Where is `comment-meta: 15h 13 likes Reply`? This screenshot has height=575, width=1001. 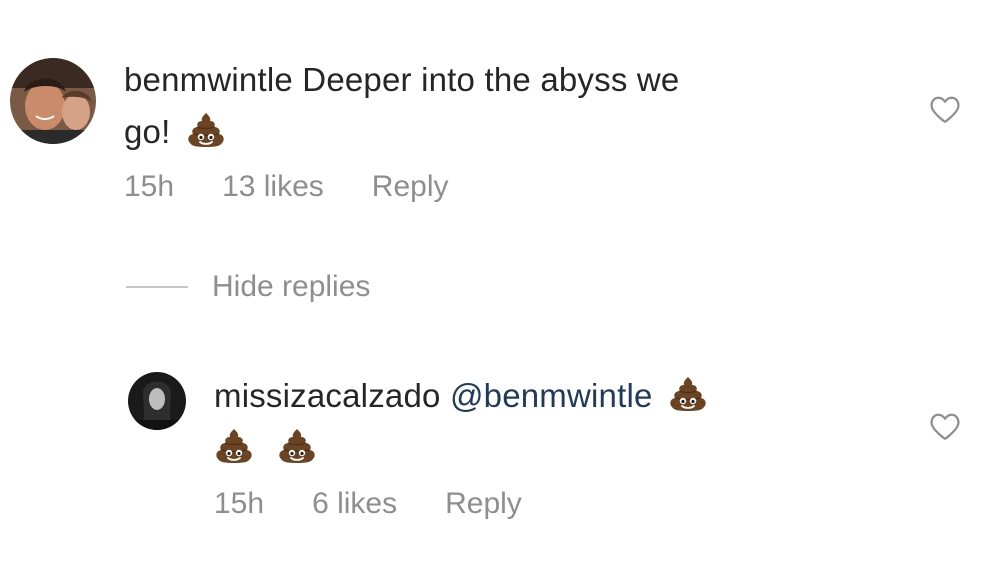
comment-meta: 15h 13 likes Reply is located at coordinates (310, 187).